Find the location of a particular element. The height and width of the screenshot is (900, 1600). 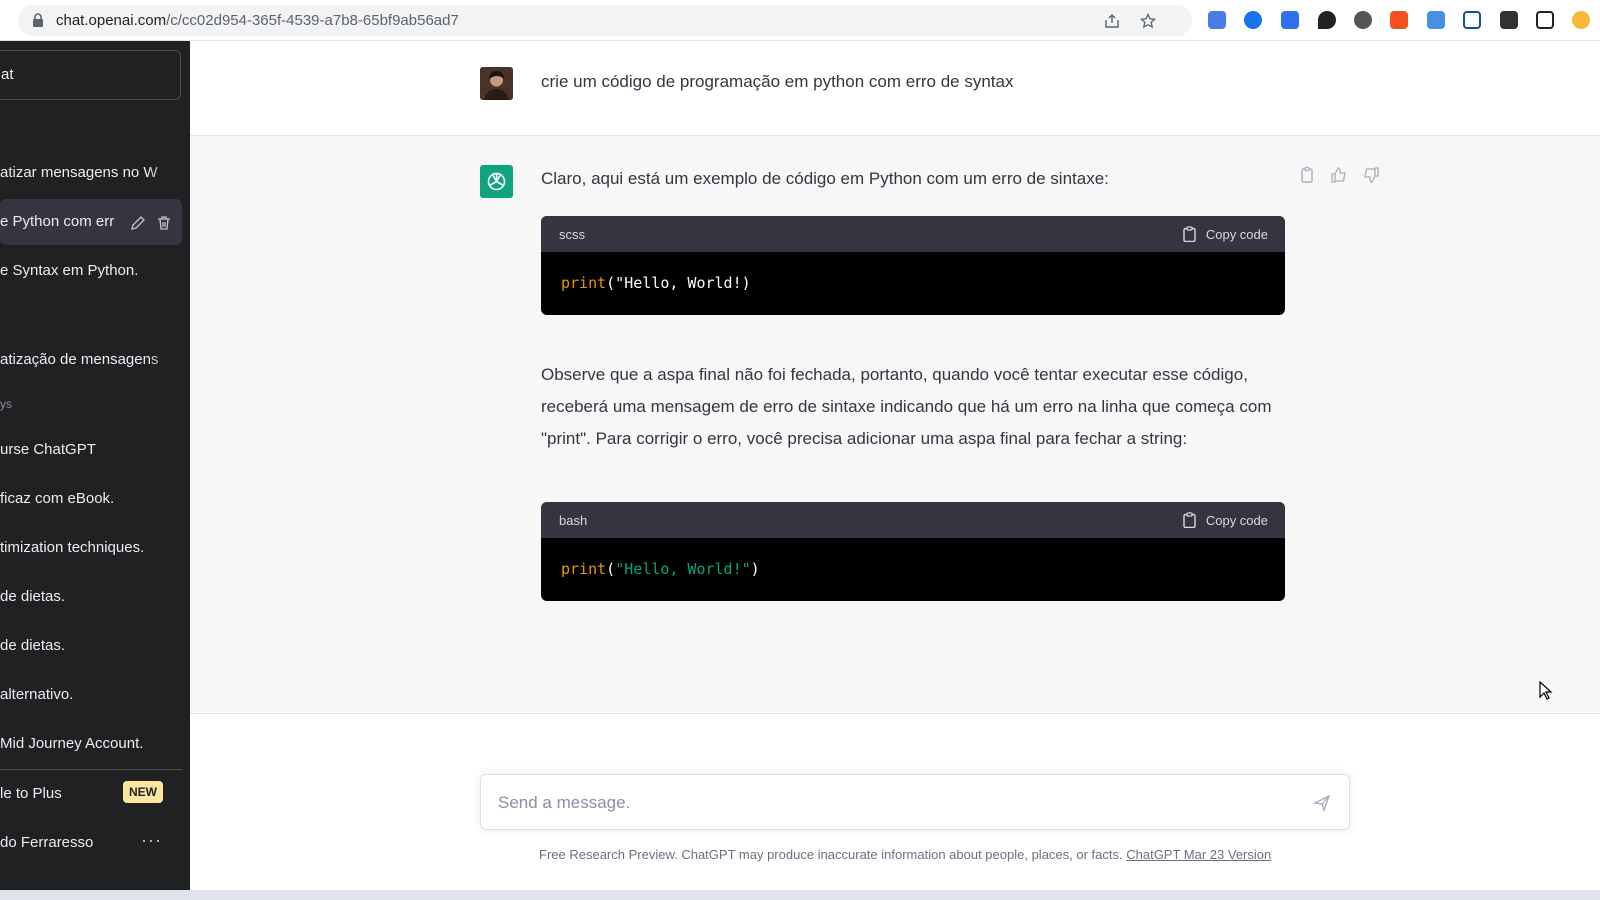

star-icon is located at coordinates (1148, 21).